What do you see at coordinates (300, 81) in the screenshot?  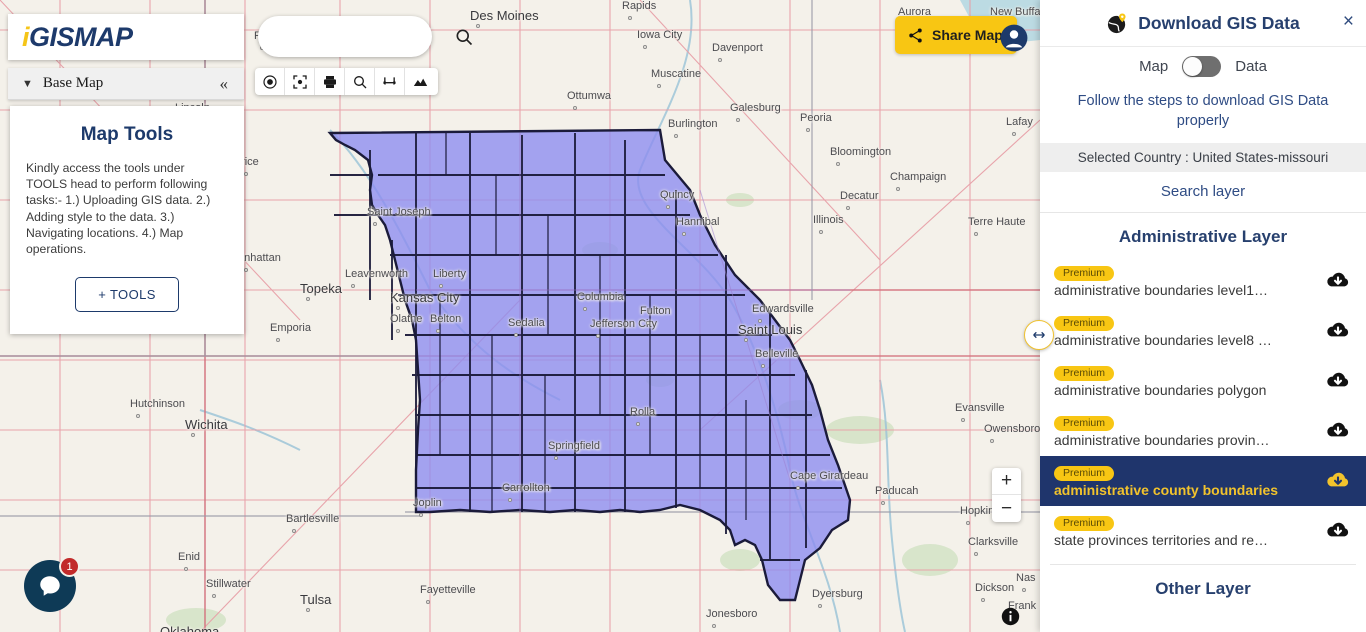 I see `fit-extent-icon` at bounding box center [300, 81].